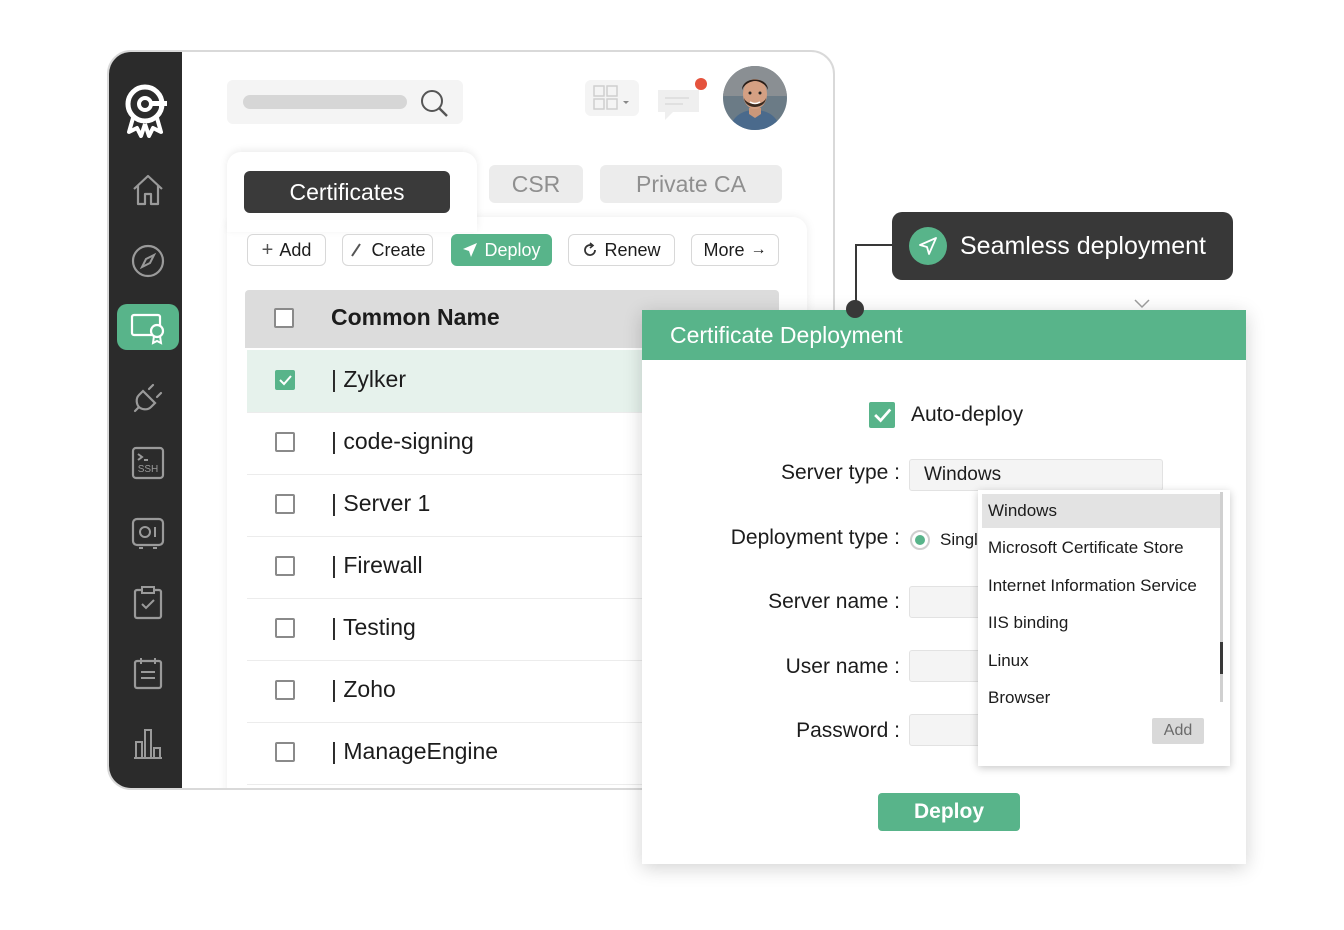 Image resolution: width=1344 pixels, height=930 pixels. What do you see at coordinates (1102, 623) in the screenshot?
I see `dropdown-option: IIS binding` at bounding box center [1102, 623].